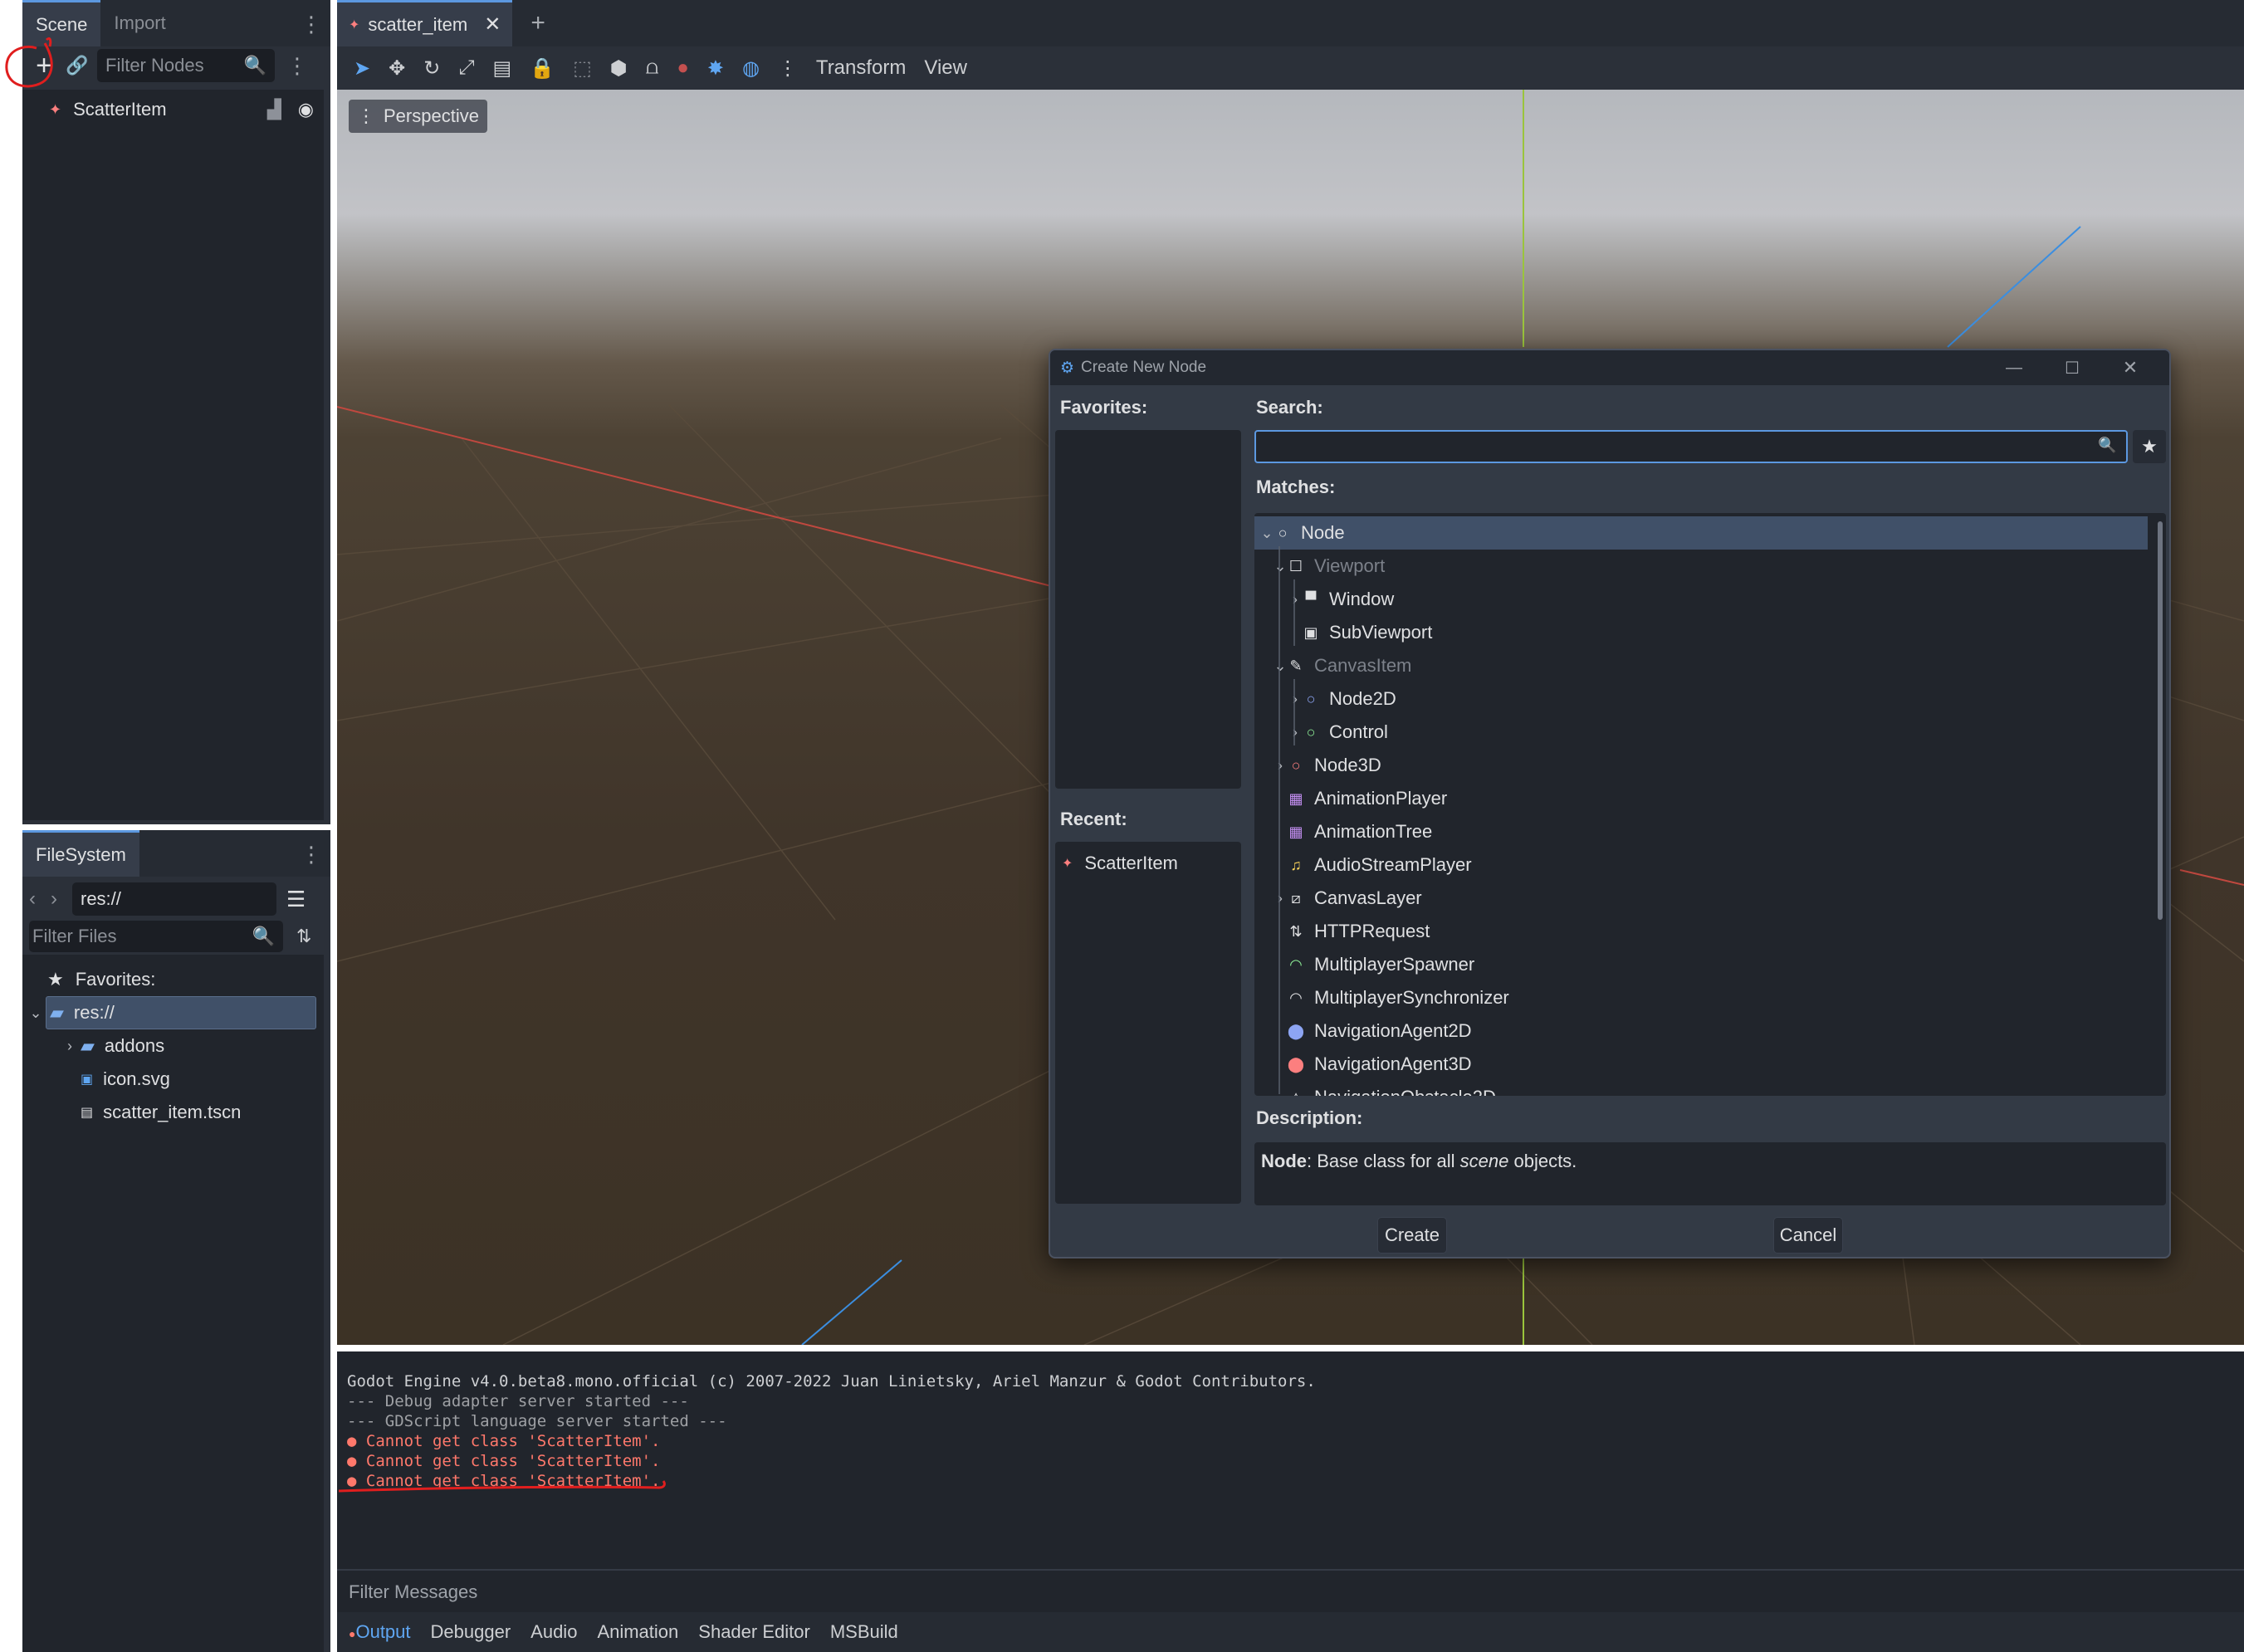  What do you see at coordinates (1808, 1235) in the screenshot?
I see `cancel-button: Cancel` at bounding box center [1808, 1235].